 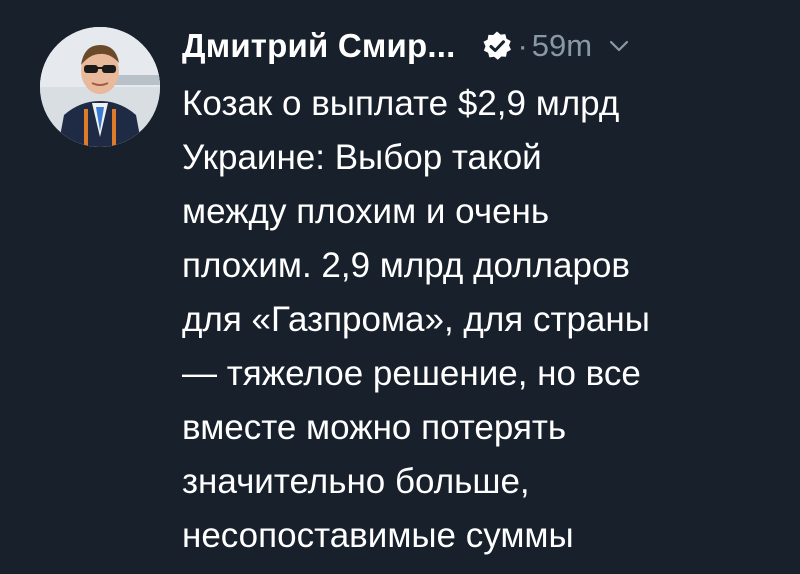 I want to click on tweet-text-line: для «Газпрома», для страны, so click(x=416, y=319).